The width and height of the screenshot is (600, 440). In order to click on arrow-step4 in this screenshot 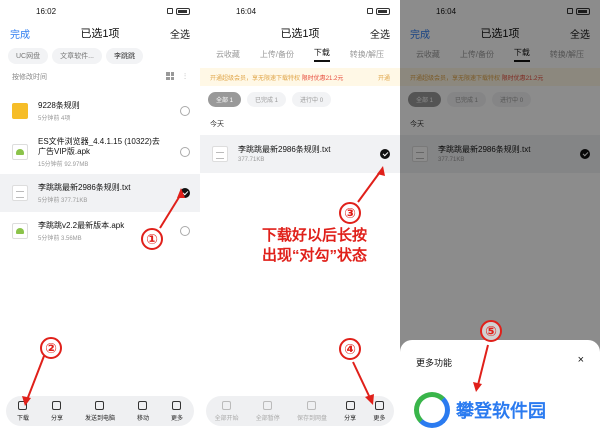, I will do `click(361, 380)`.